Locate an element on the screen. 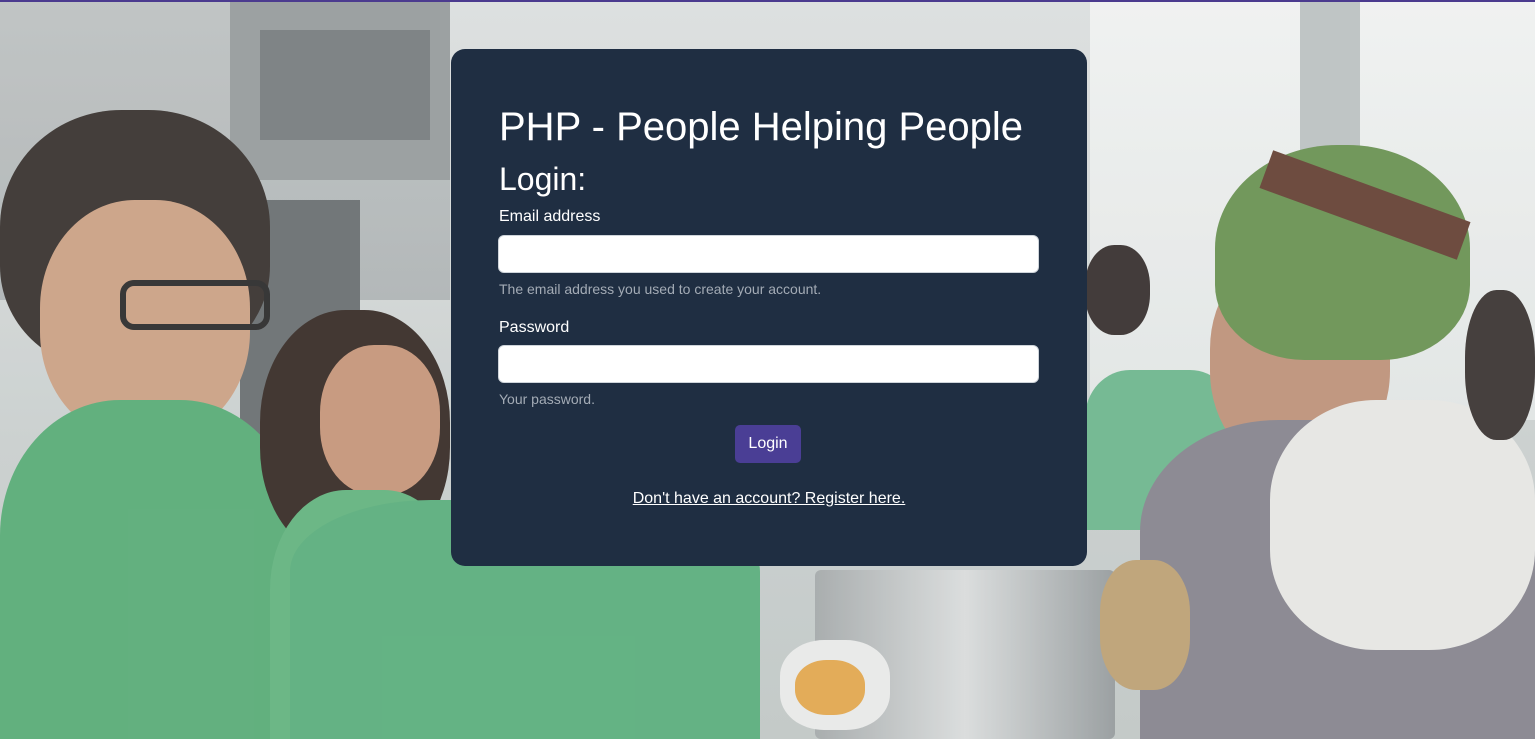 The height and width of the screenshot is (739, 1535). login-heading: Login: is located at coordinates (543, 179).